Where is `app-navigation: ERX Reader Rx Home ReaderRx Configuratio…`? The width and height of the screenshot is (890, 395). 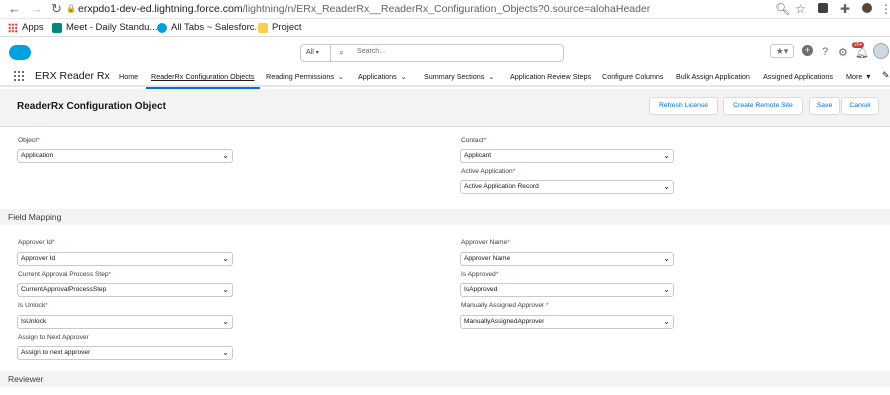
app-navigation: ERX Reader Rx Home ReaderRx Configuratio… is located at coordinates (445, 77).